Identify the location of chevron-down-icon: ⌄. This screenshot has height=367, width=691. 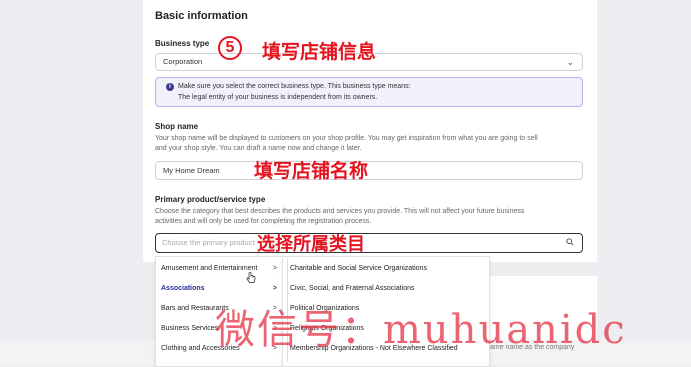
(570, 62).